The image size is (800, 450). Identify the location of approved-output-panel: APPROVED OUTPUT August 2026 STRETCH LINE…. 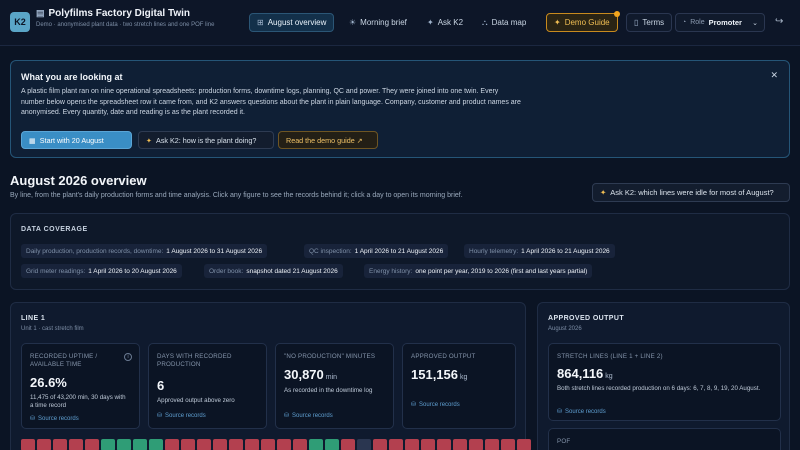
(663, 376).